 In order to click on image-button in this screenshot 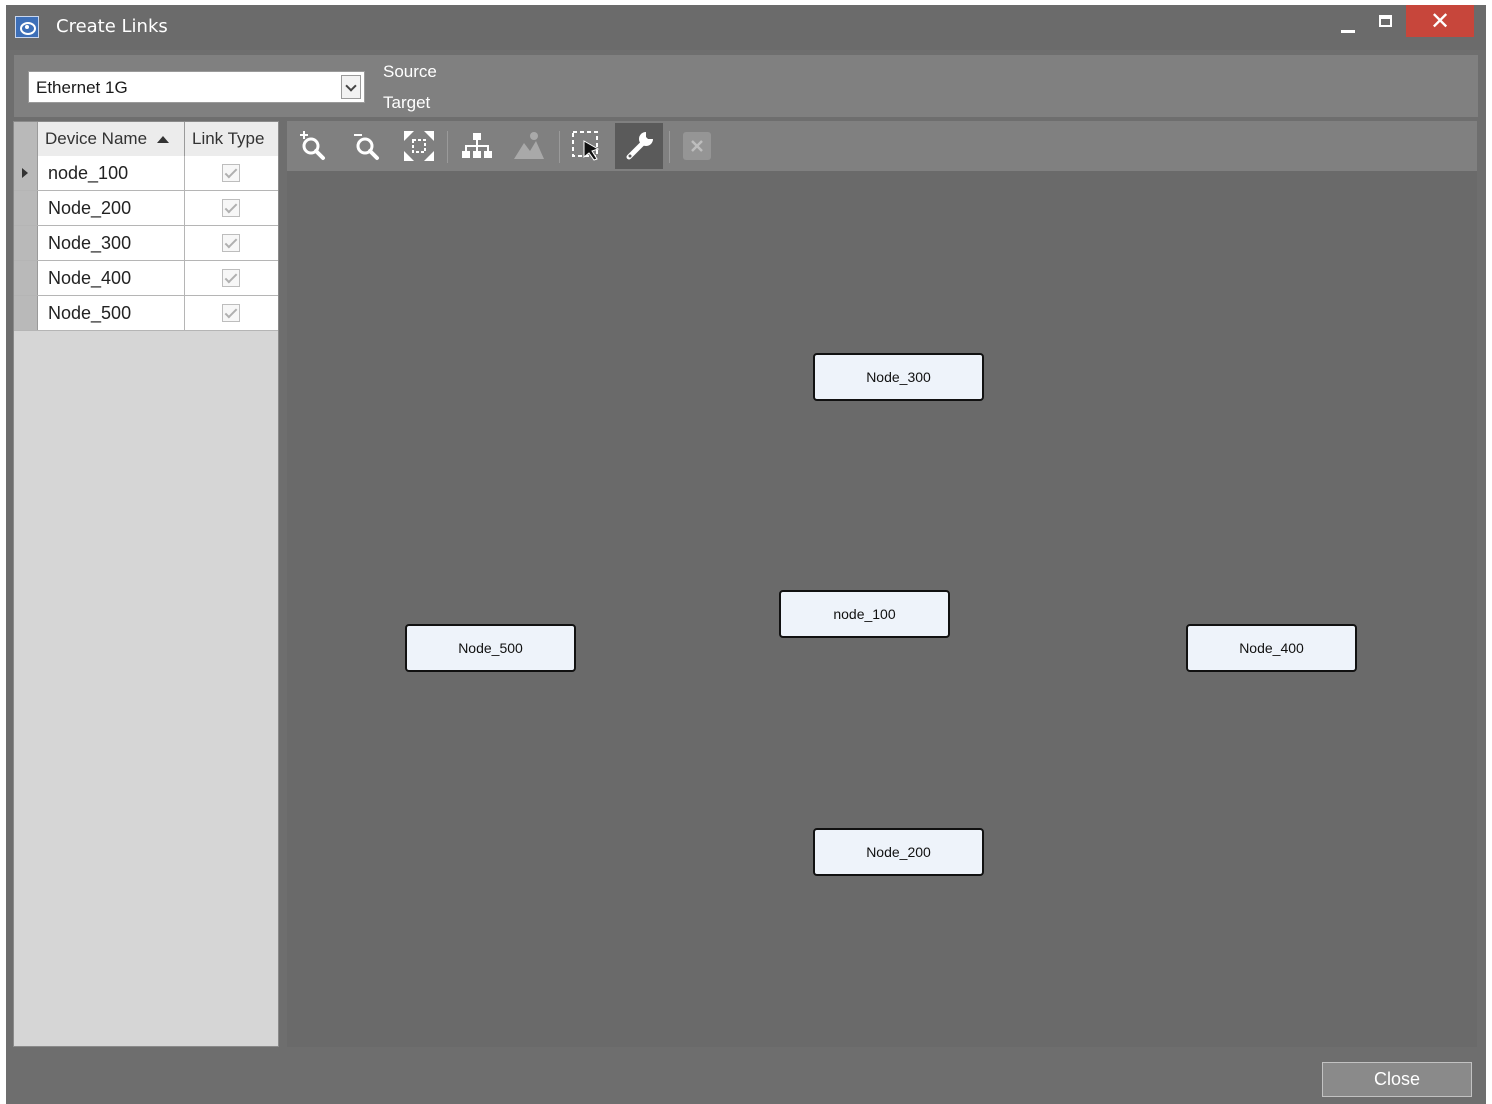, I will do `click(529, 146)`.